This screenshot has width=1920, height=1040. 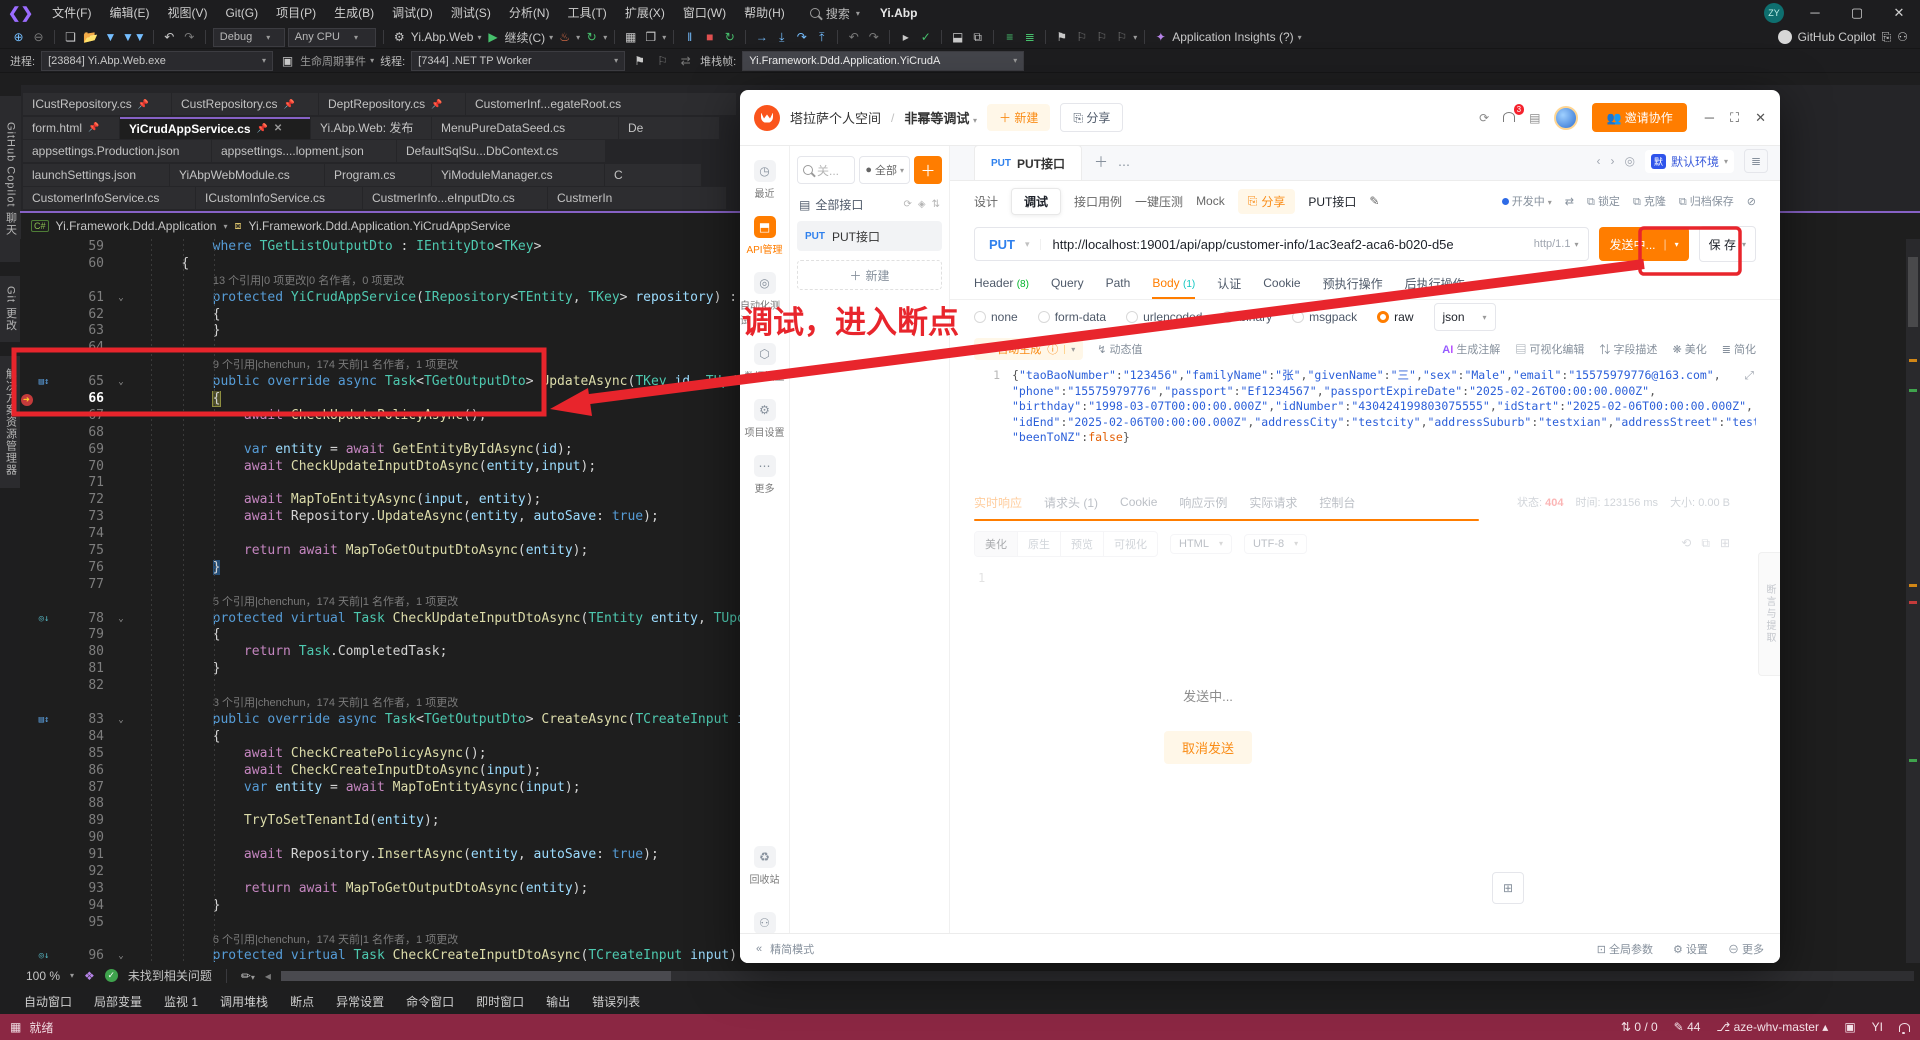 What do you see at coordinates (1229, 283) in the screenshot?
I see `param-tab-认证: 认证` at bounding box center [1229, 283].